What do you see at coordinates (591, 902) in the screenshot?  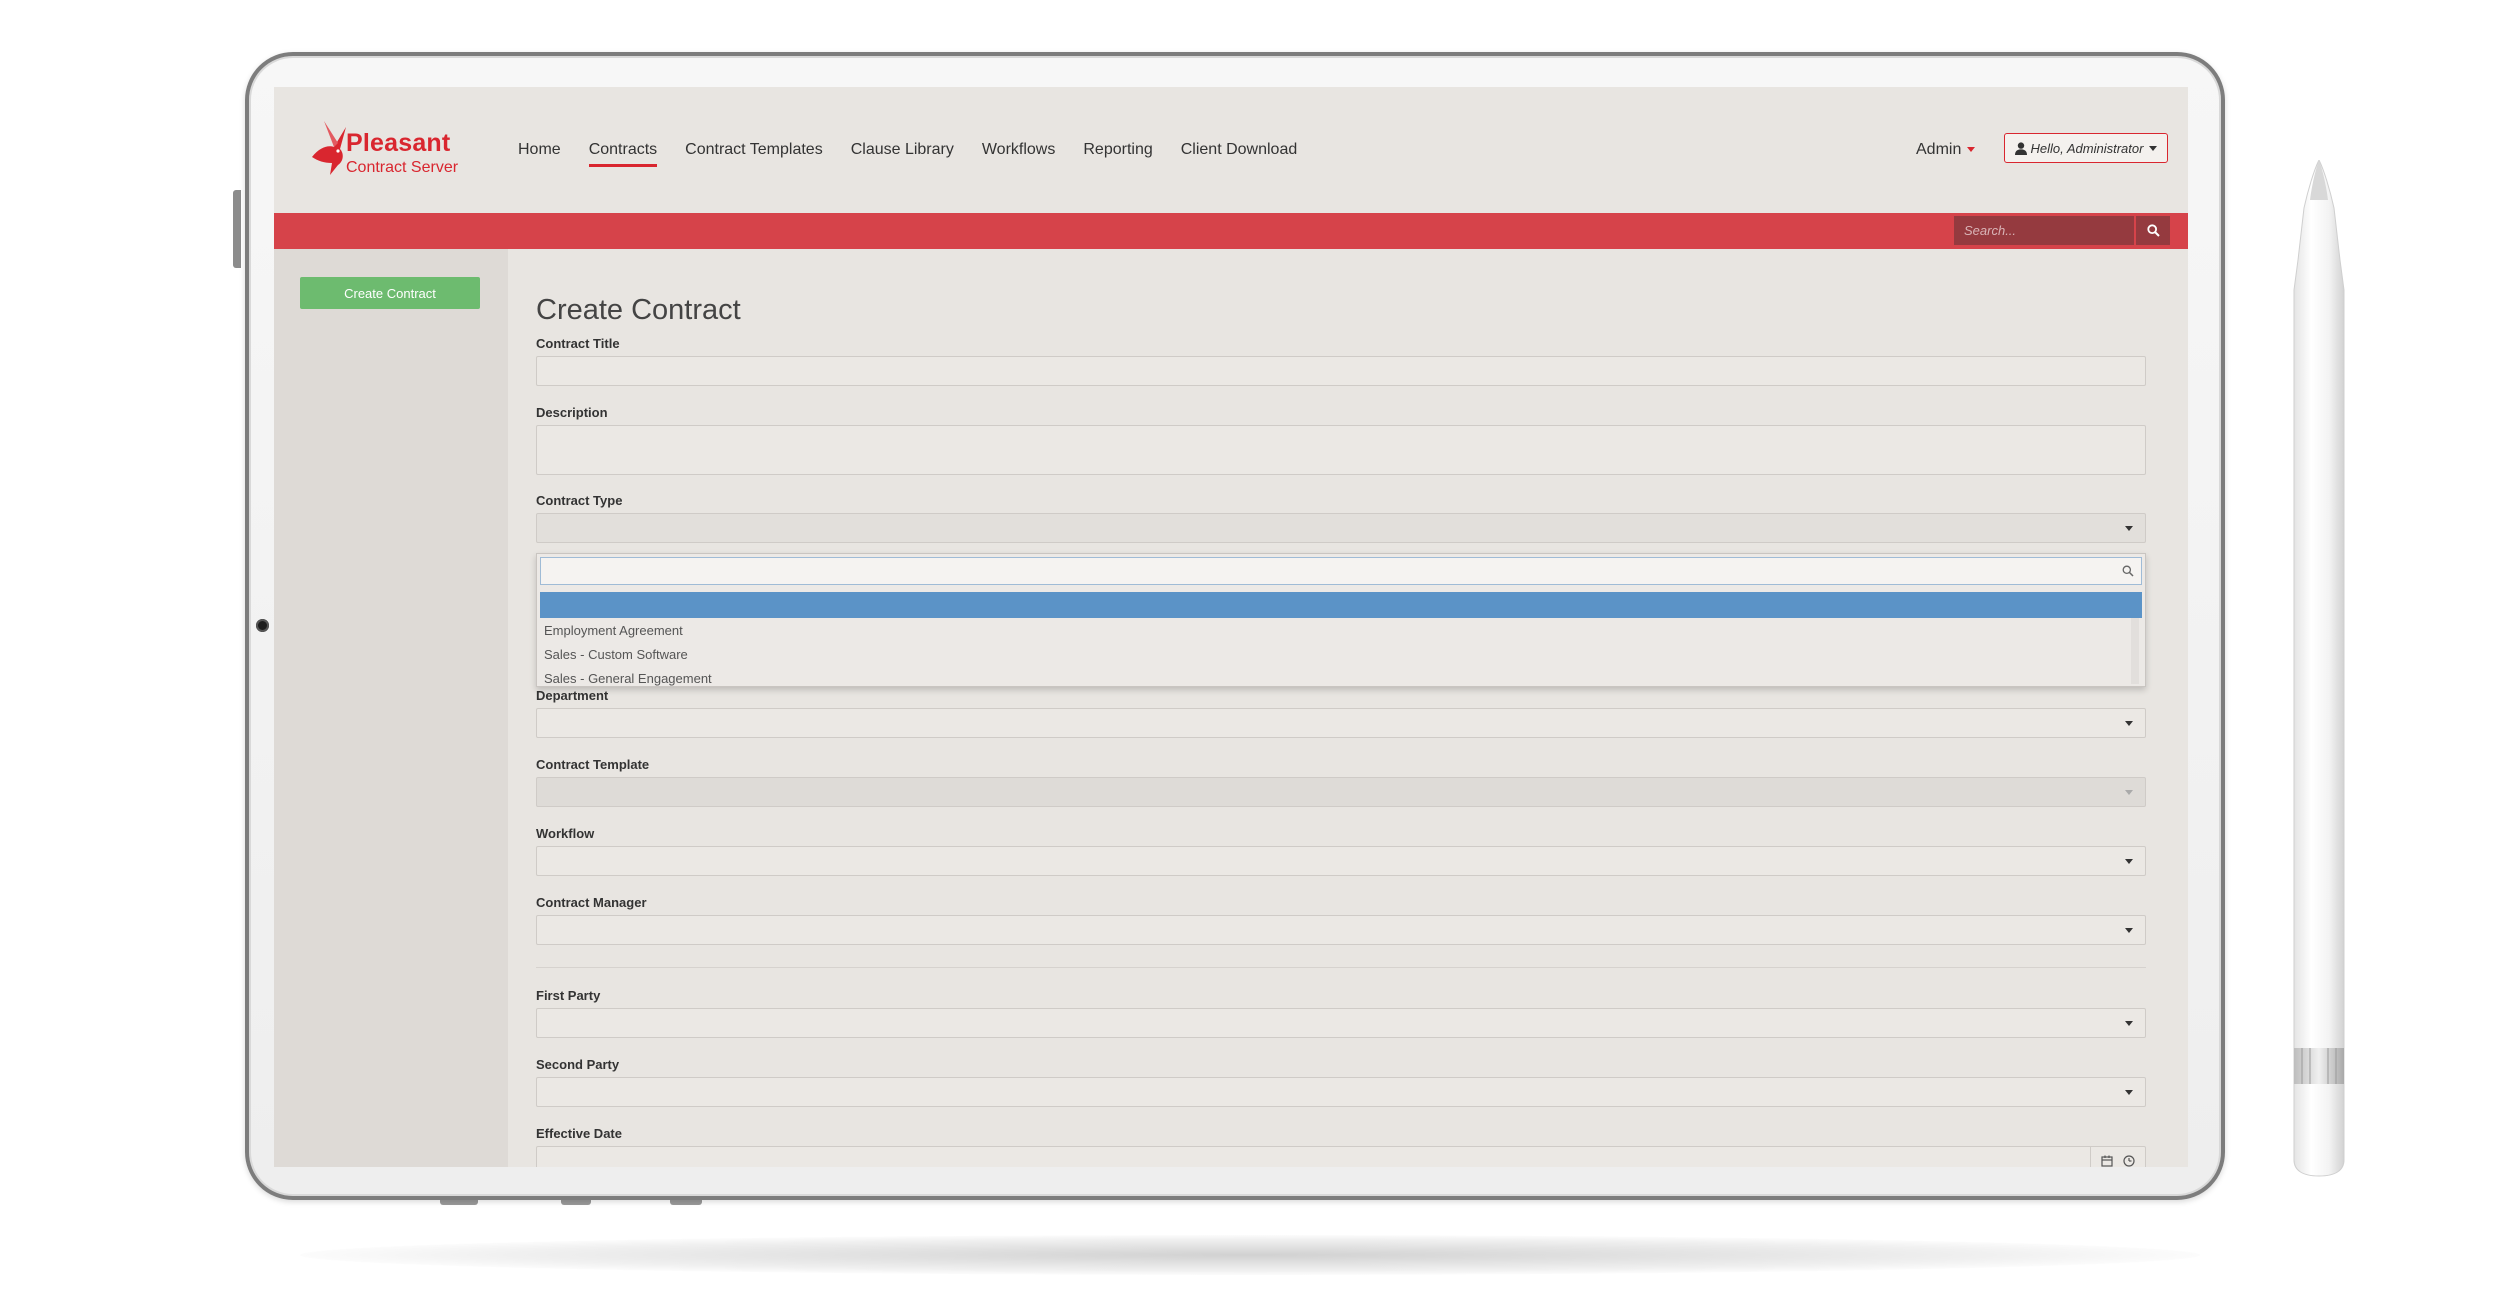 I see `contract-manager-label: Contract Manager` at bounding box center [591, 902].